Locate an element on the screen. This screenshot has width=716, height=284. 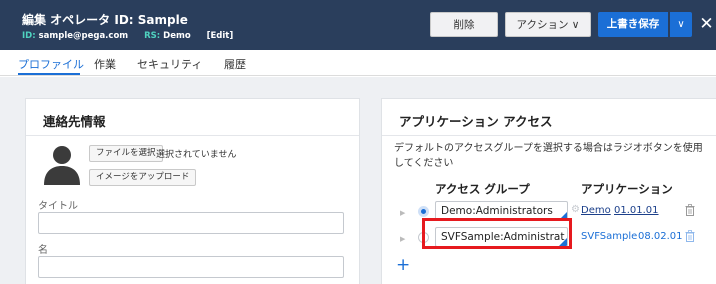
tab-profile: プロファイル is located at coordinates (51, 64).